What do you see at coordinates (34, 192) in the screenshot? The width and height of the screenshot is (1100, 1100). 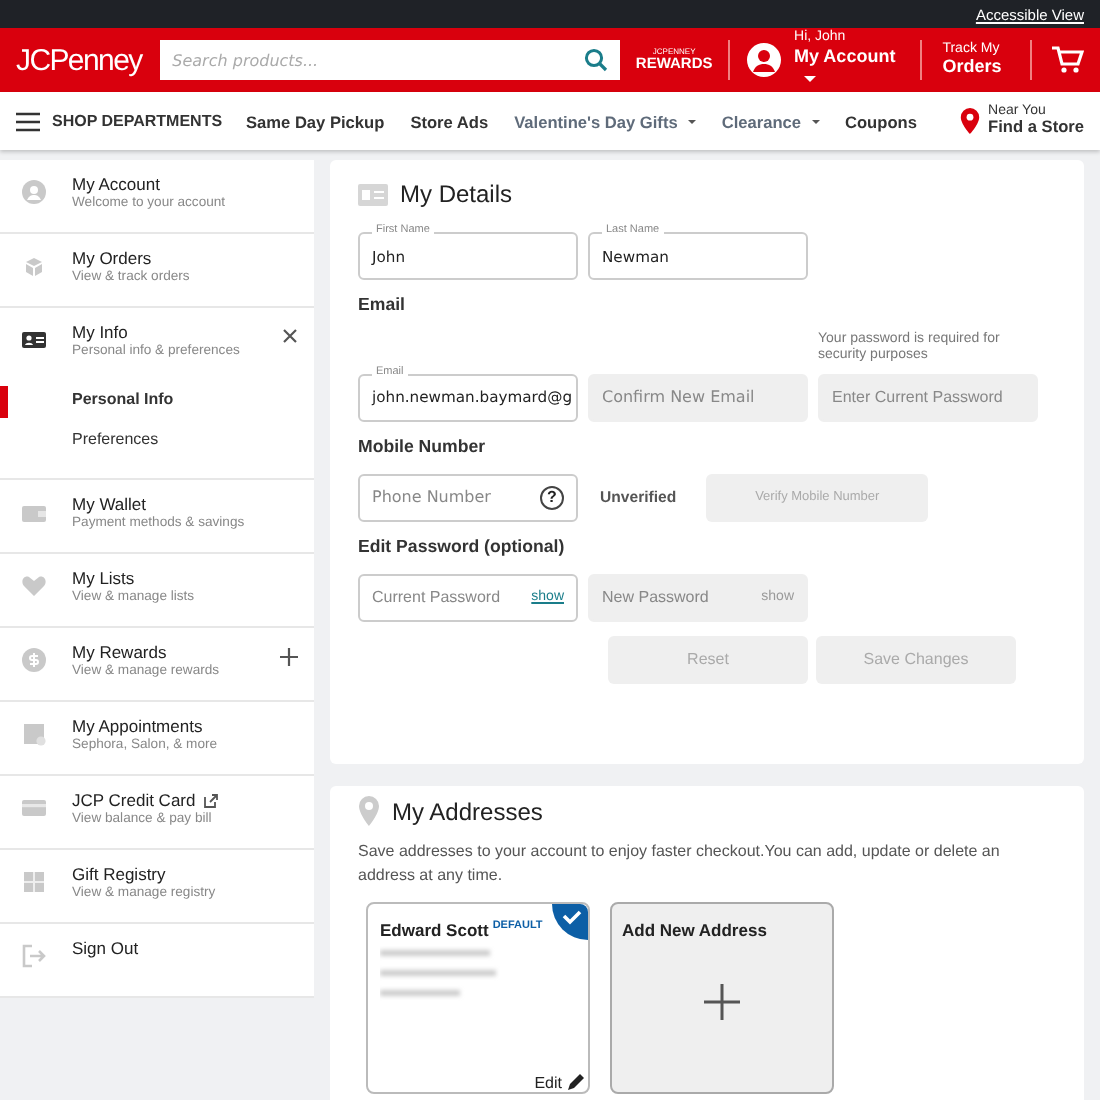 I see `user-icon` at bounding box center [34, 192].